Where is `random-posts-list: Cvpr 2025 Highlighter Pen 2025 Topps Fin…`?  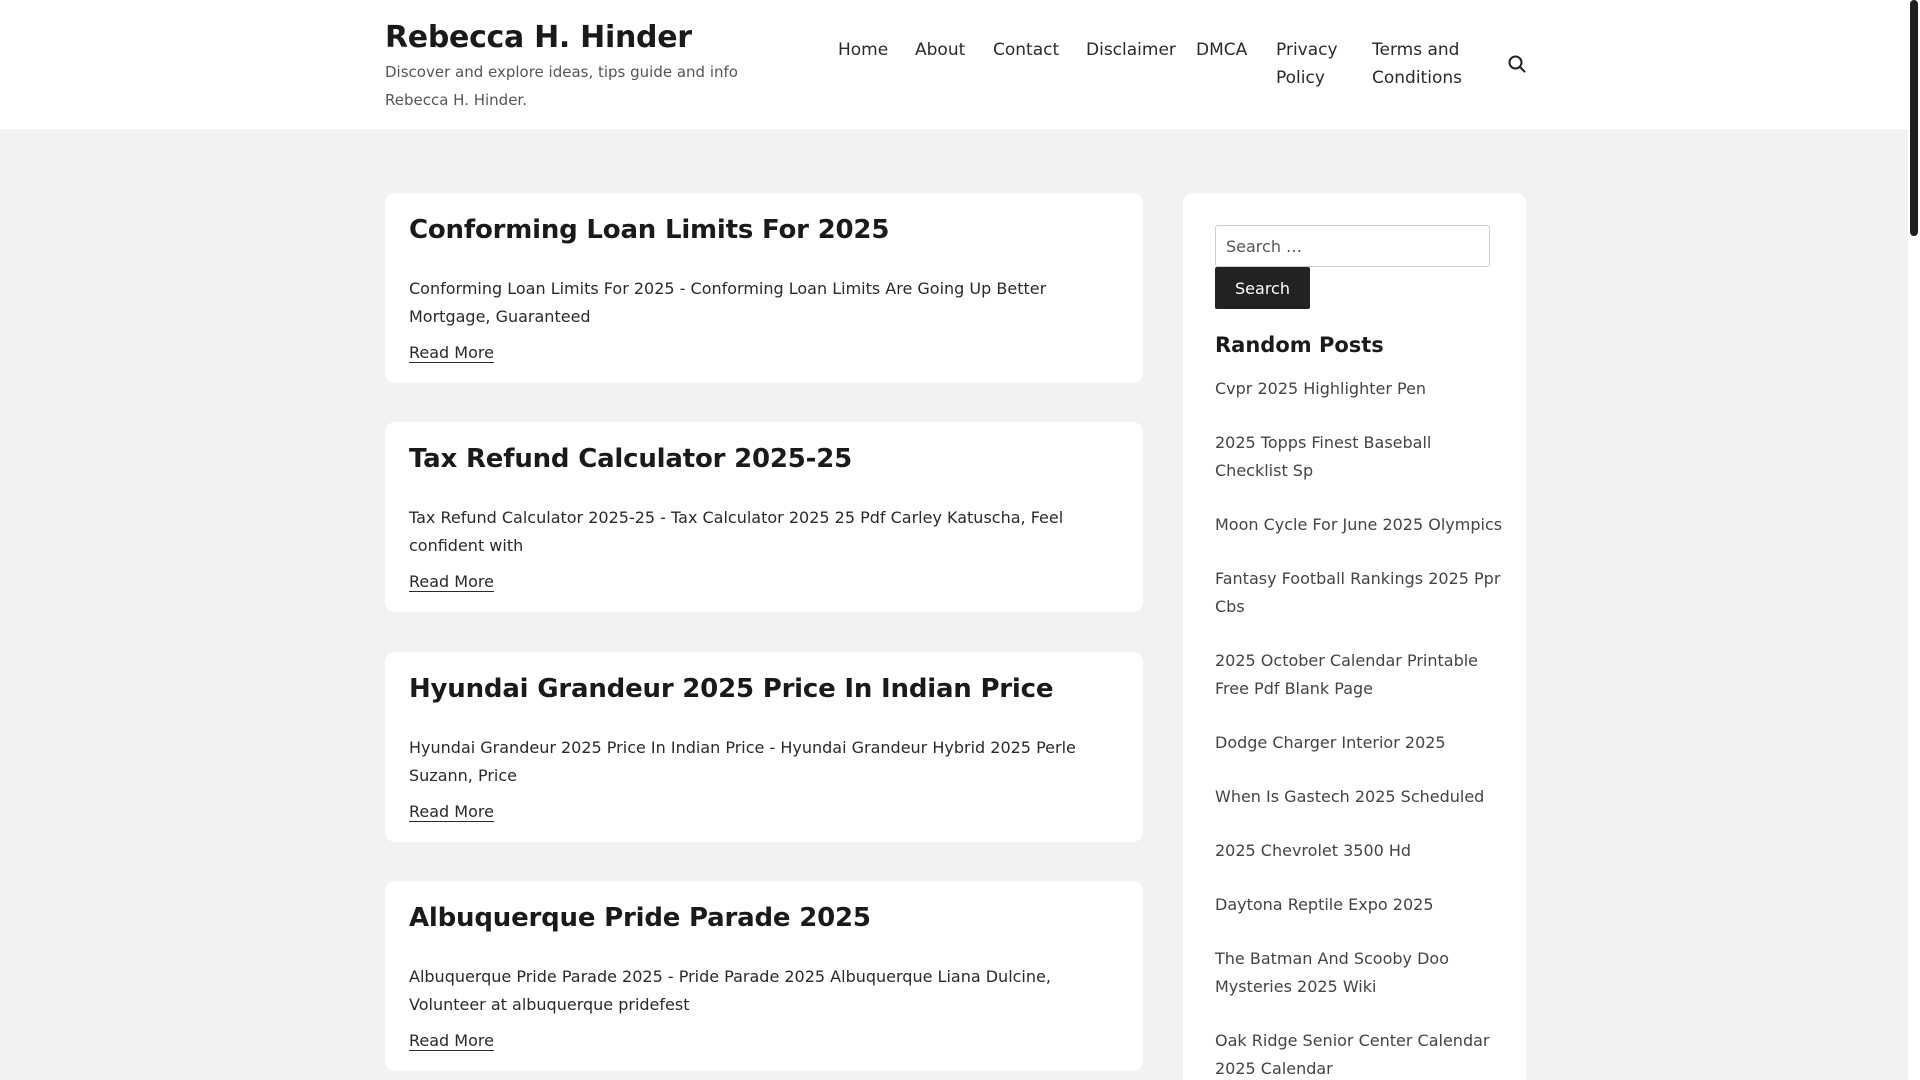 random-posts-list: Cvpr 2025 Highlighter Pen 2025 Topps Fin… is located at coordinates (1360, 727).